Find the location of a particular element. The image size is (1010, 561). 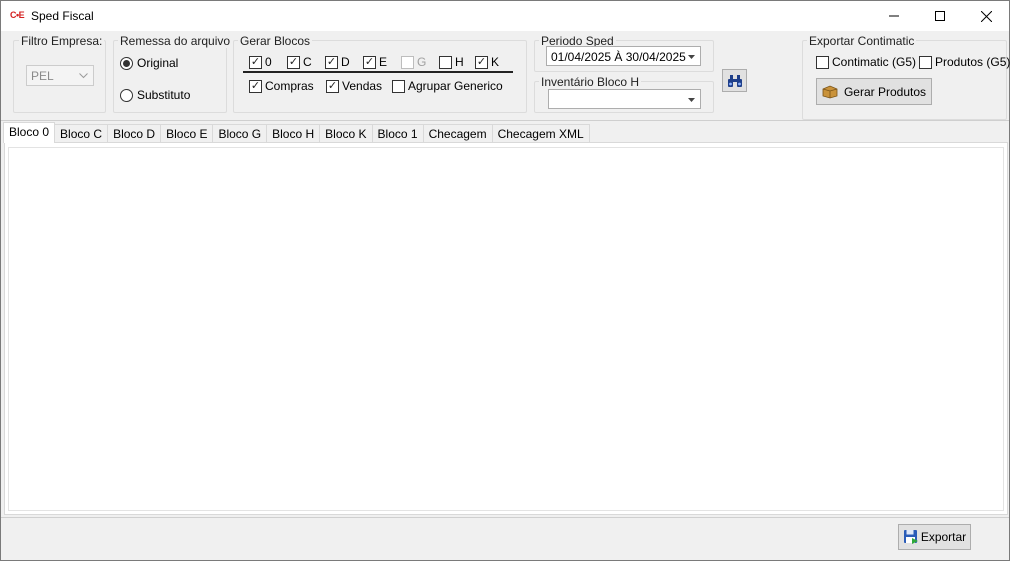

filtro-empresa-legend: Filtro Empresa: is located at coordinates (62, 41).